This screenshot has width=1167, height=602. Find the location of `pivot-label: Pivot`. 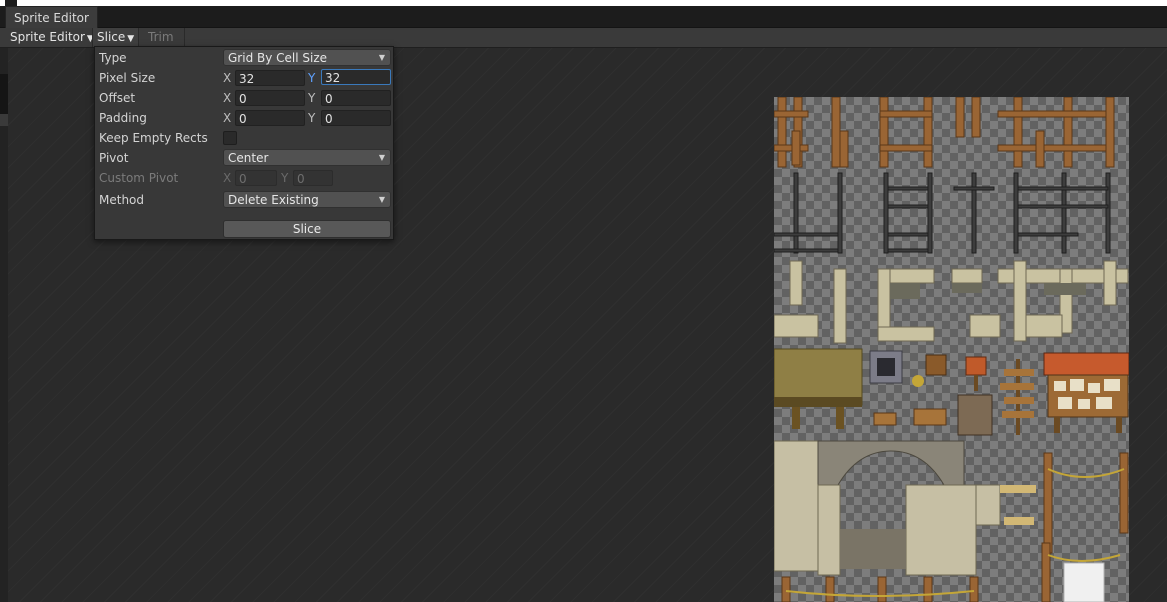

pivot-label: Pivot is located at coordinates (114, 158).